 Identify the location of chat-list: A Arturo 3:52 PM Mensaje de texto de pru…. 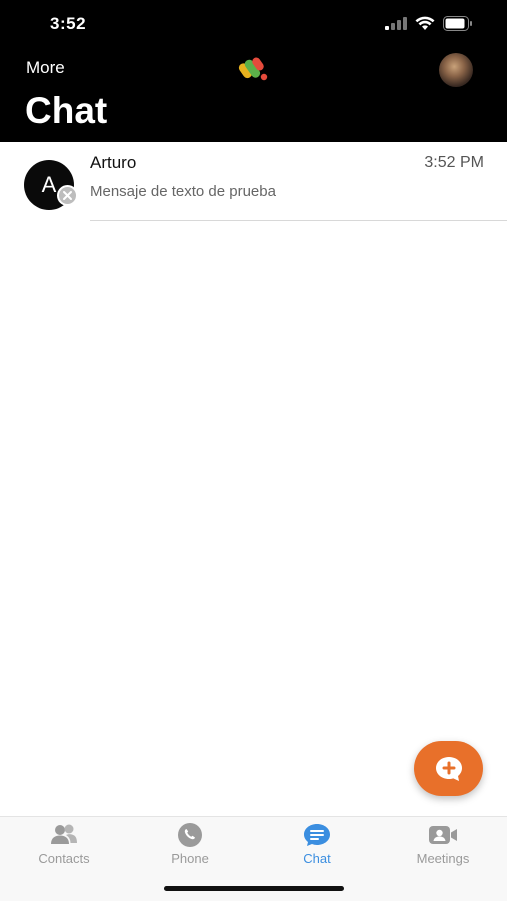
(253, 182).